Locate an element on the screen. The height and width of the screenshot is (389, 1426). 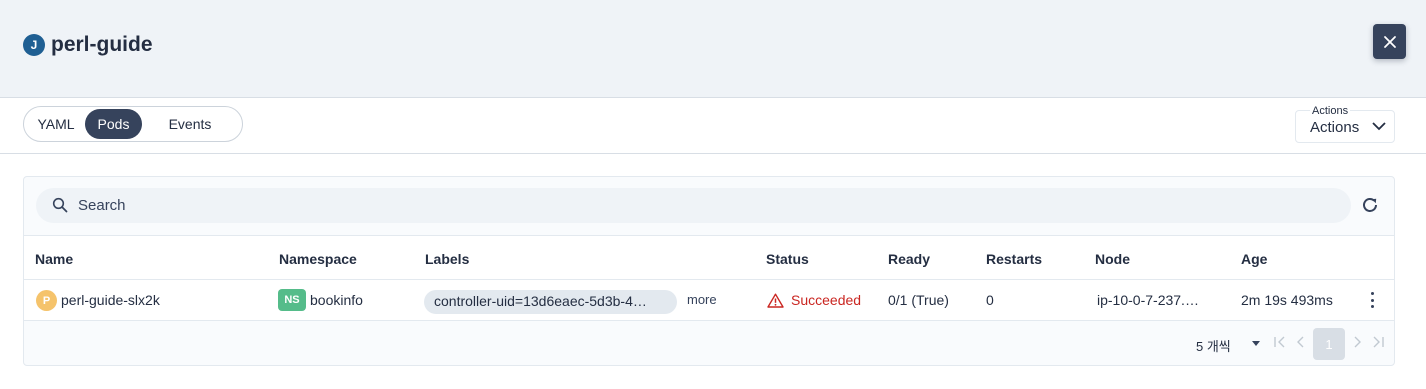
title-group: J perl-guide is located at coordinates (88, 45).